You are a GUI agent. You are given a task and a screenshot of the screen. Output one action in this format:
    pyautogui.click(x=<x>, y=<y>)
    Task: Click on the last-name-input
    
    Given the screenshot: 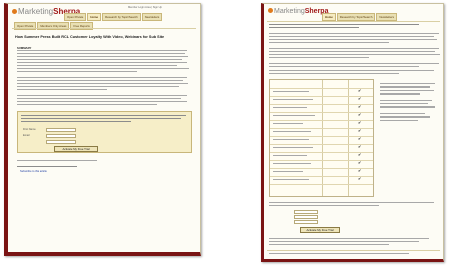 What is the action you would take?
    pyautogui.click(x=306, y=217)
    